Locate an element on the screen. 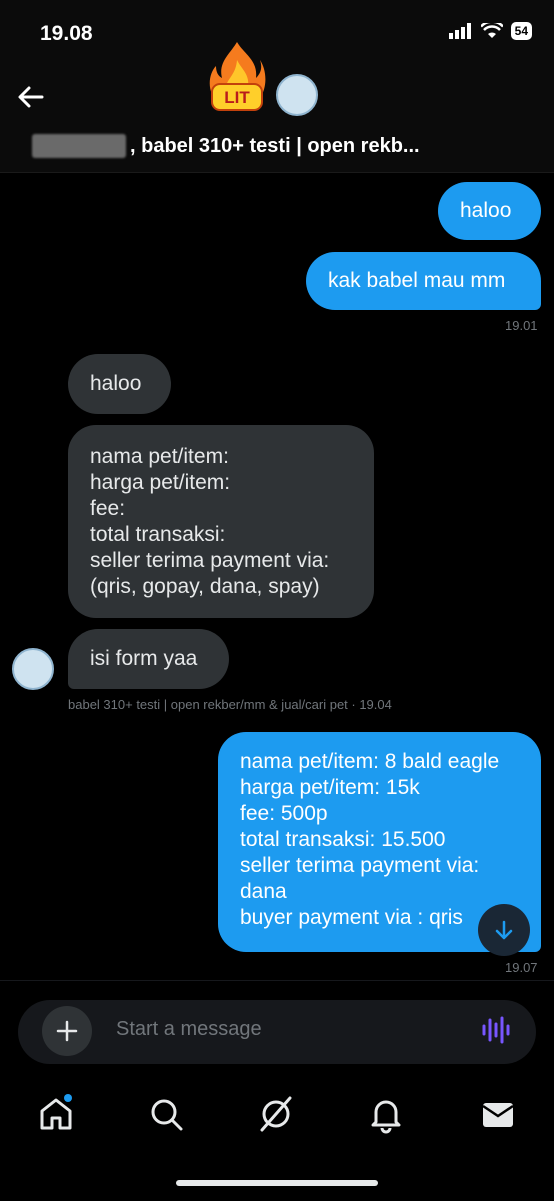 Image resolution: width=554 pixels, height=1201 pixels. signal-icon is located at coordinates (459, 31).